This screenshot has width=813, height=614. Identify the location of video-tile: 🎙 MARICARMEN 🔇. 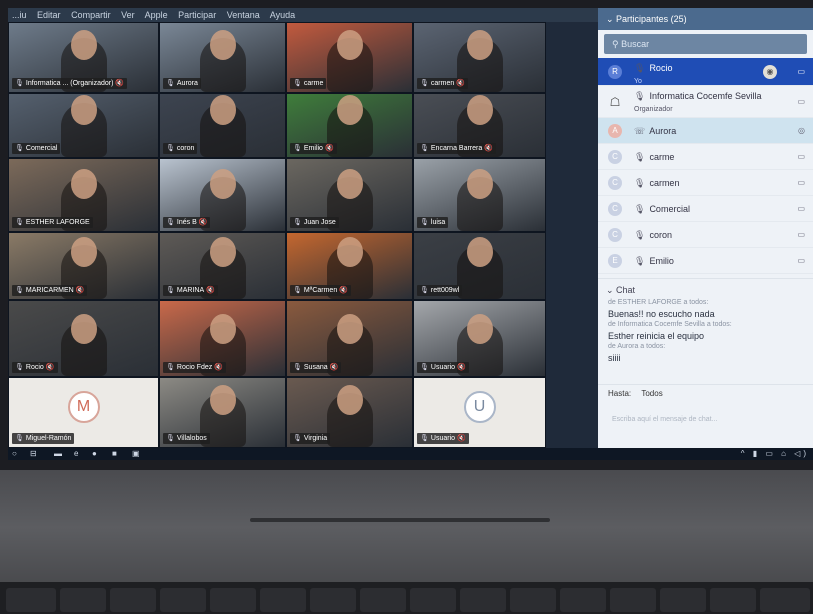
(83, 266).